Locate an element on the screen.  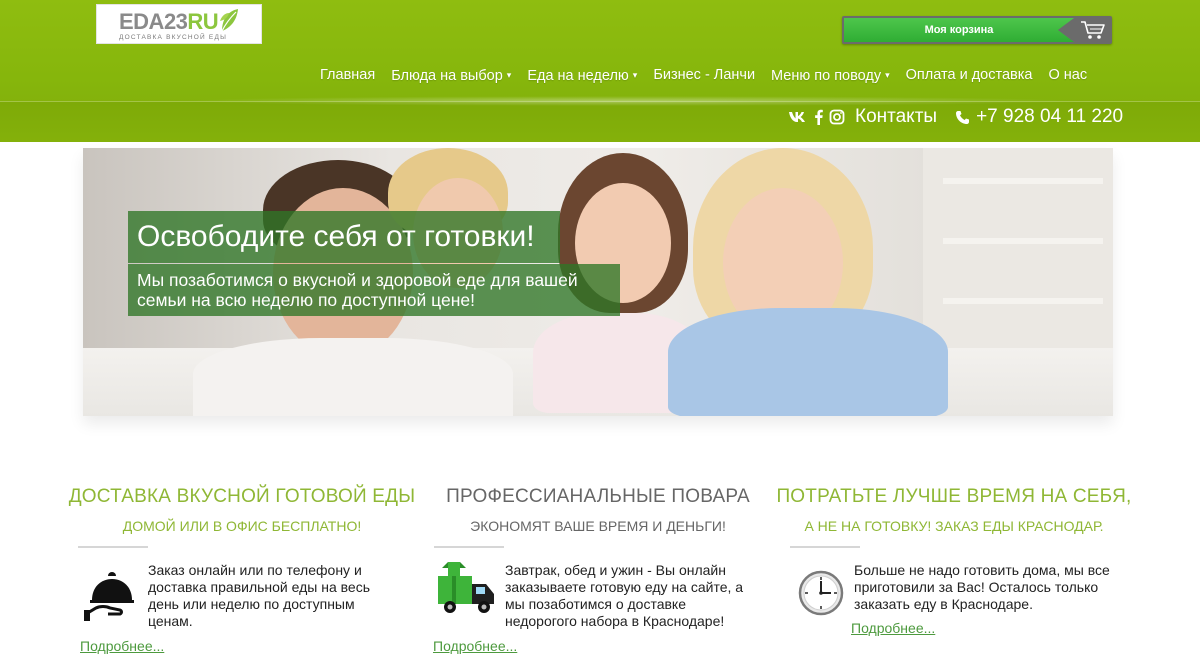
contacts-bar: Контакты +7 928 04 11 220 is located at coordinates (955, 117).